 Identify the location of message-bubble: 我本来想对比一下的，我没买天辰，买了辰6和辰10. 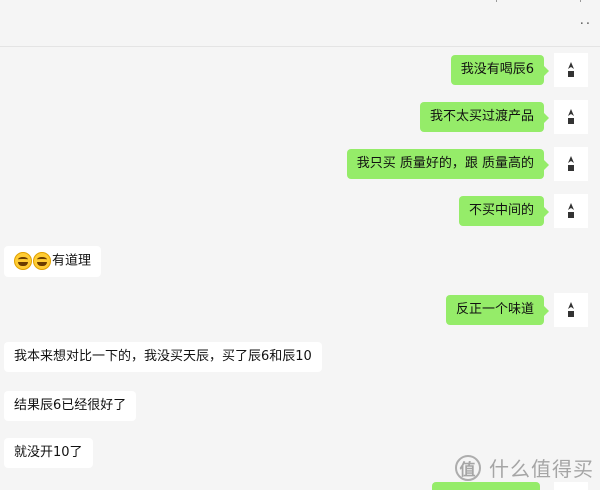
(163, 357).